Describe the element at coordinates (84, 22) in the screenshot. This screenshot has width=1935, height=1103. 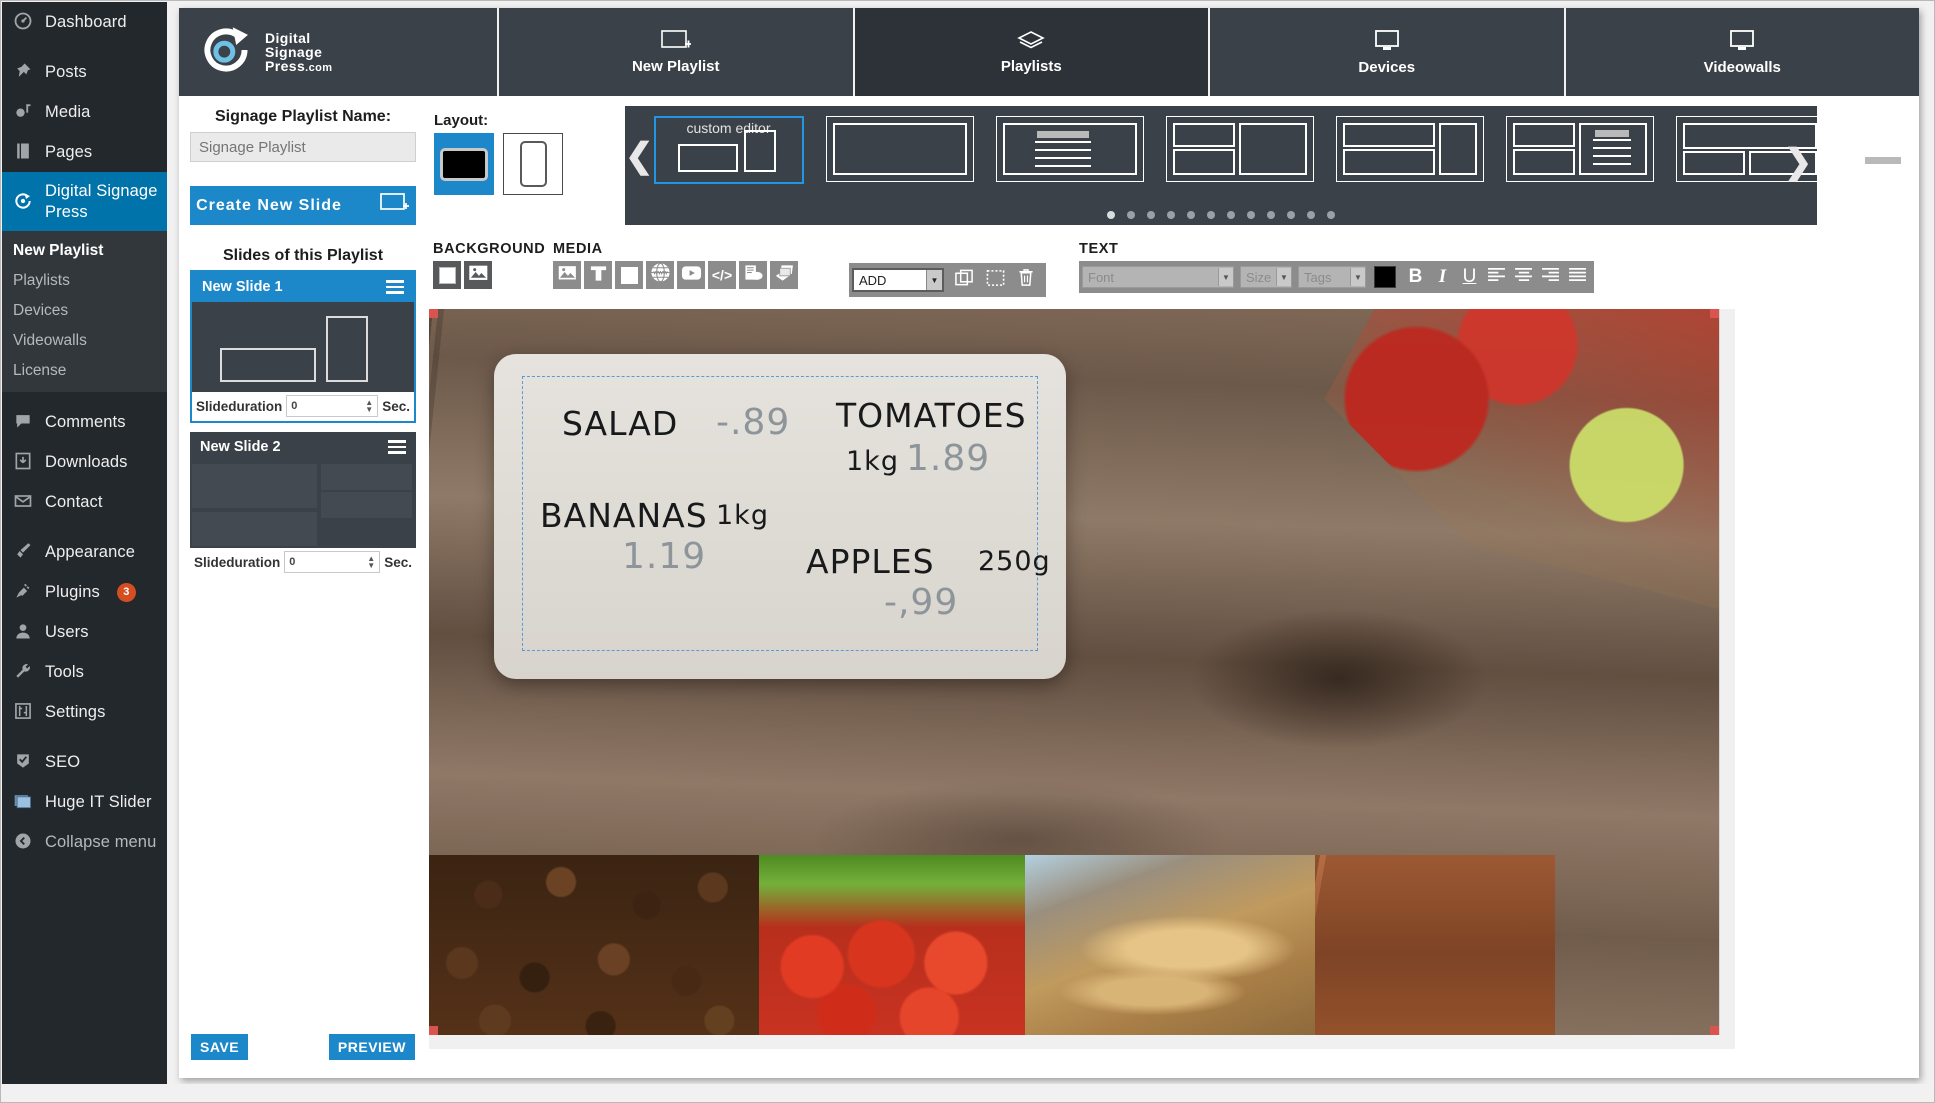
I see `sidebar-item-dashboard: Dashboard` at that location.